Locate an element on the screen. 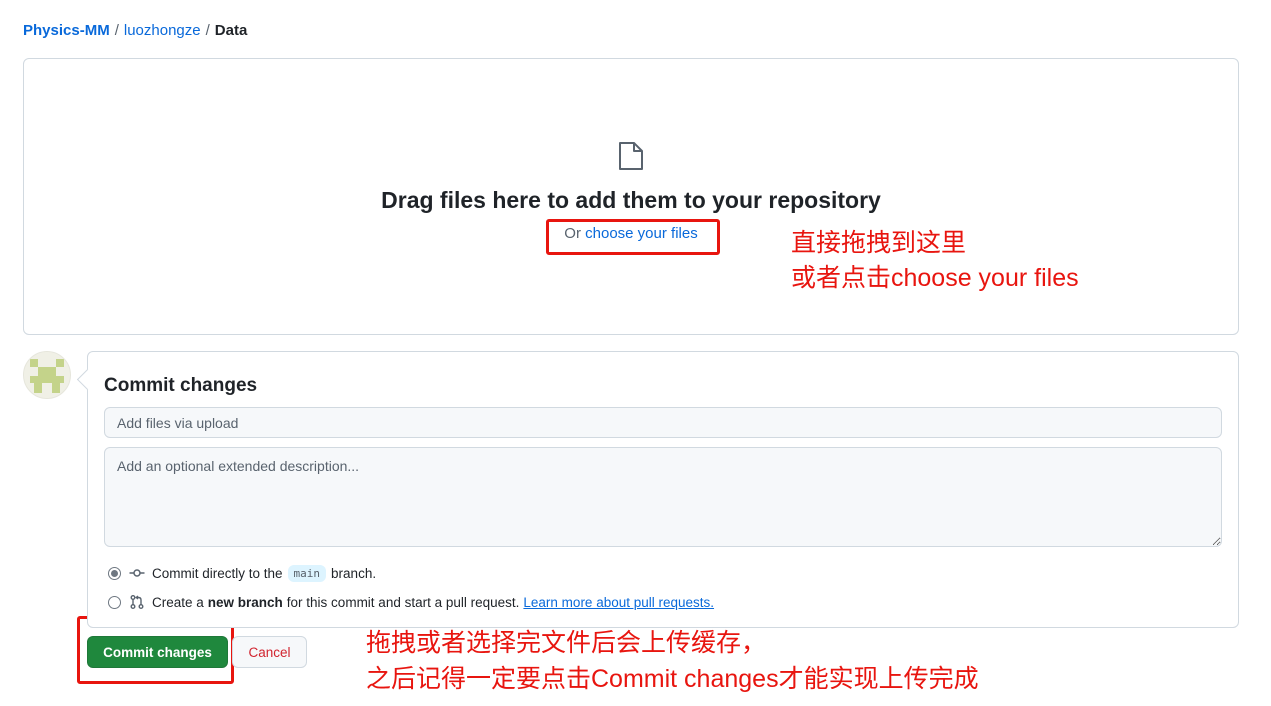 This screenshot has width=1271, height=706. commit-panel-title: Commit changes is located at coordinates (181, 385).